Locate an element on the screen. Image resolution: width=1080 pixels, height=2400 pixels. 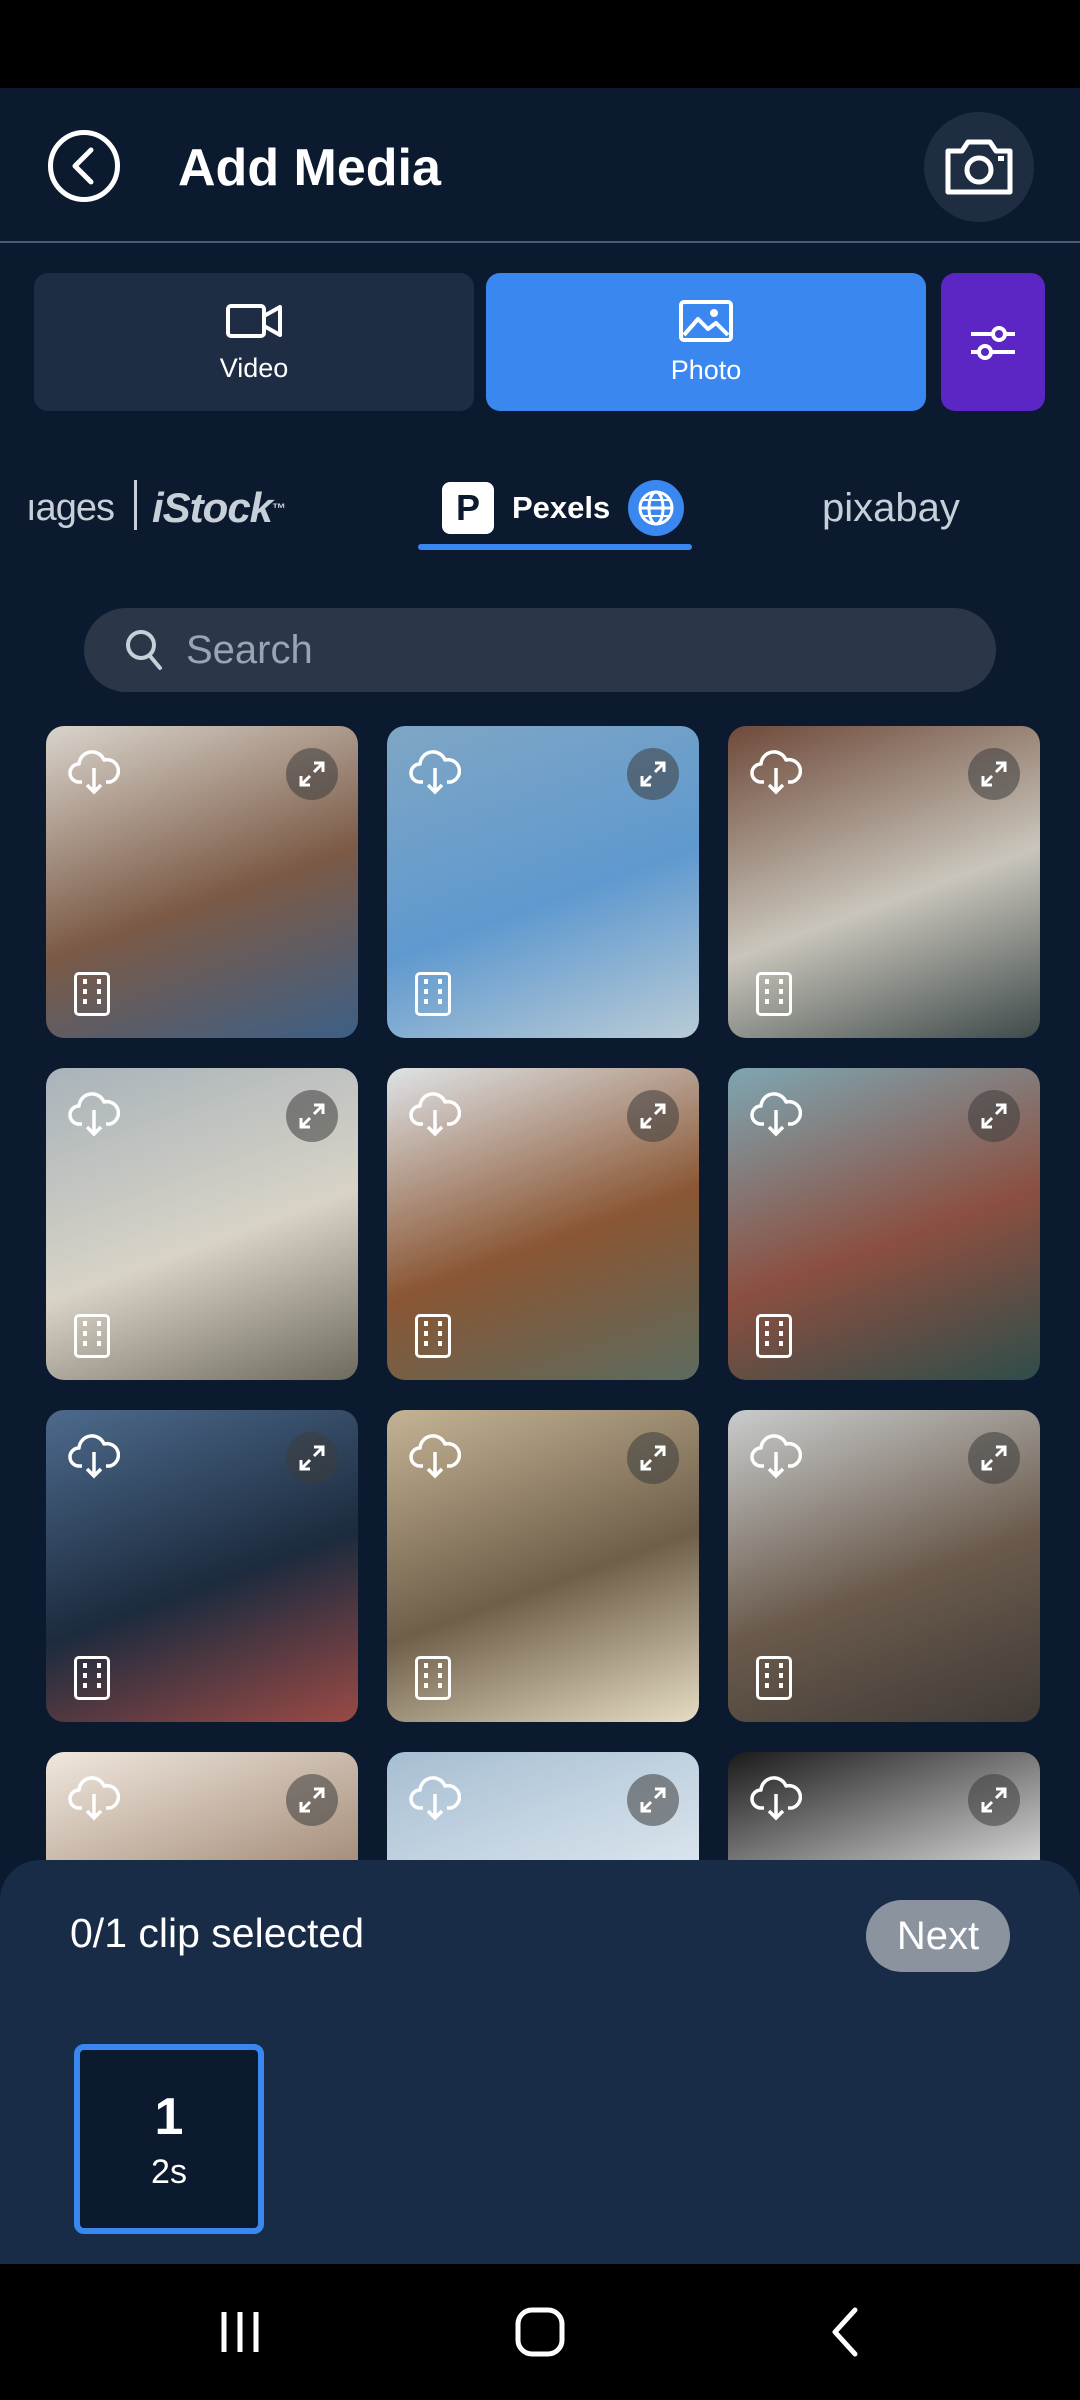
home-icon is located at coordinates (540, 2332).